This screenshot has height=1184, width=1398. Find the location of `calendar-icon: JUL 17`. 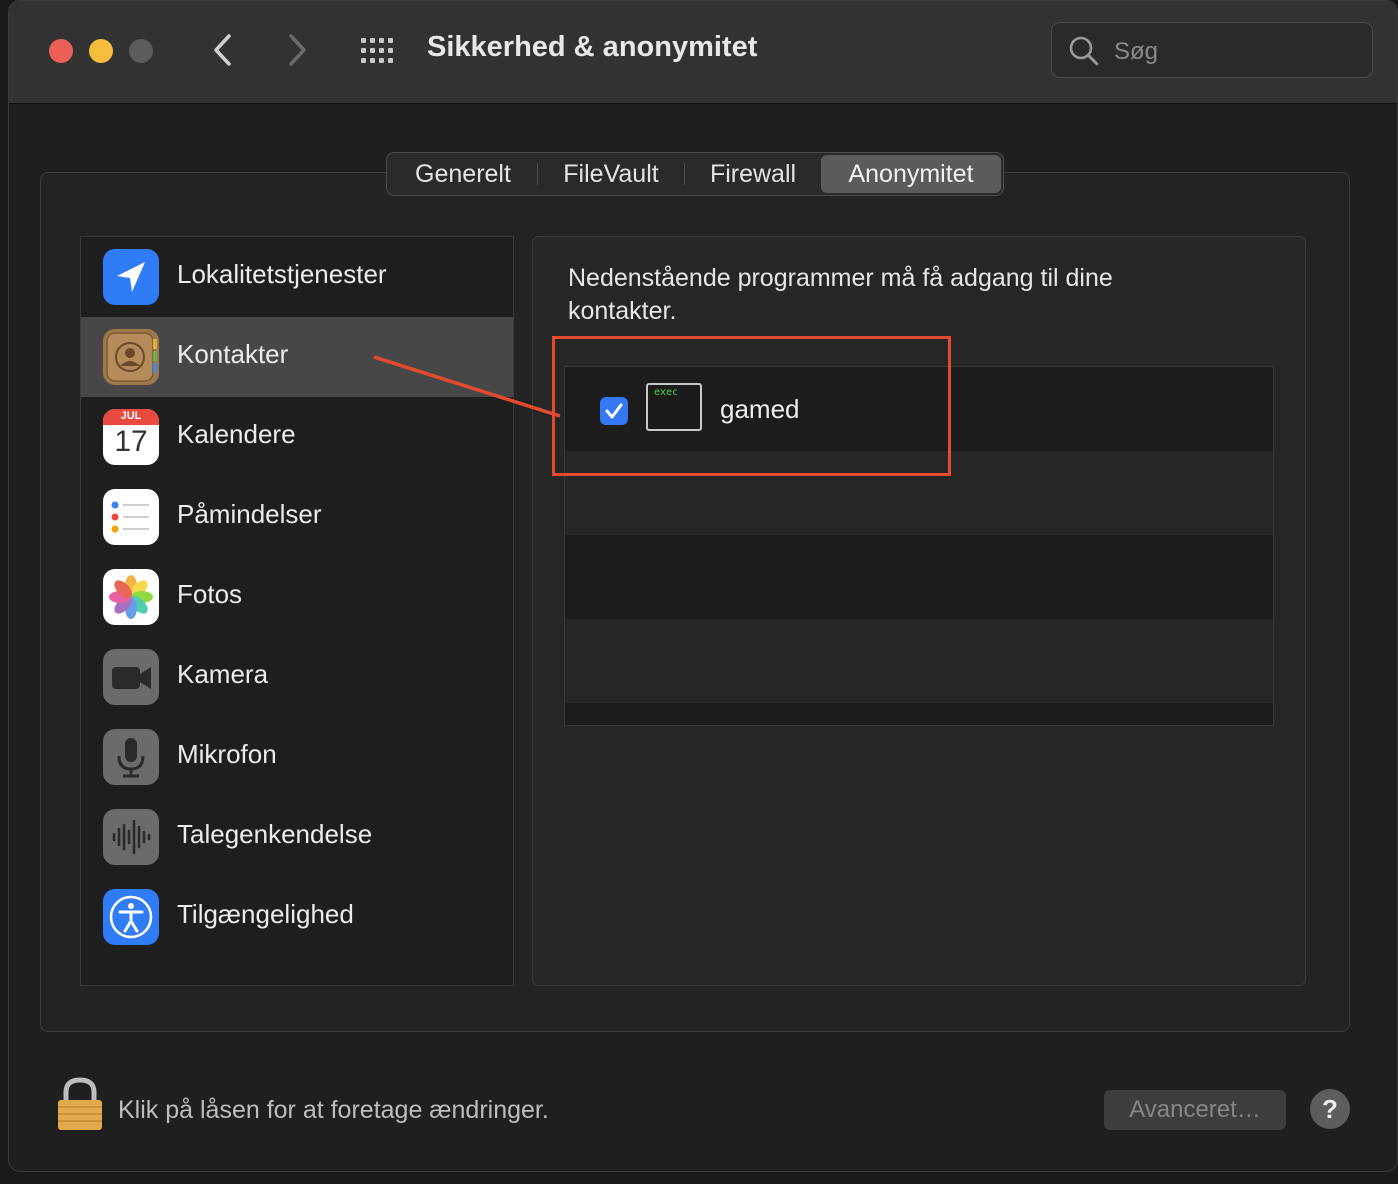

calendar-icon: JUL 17 is located at coordinates (131, 437).